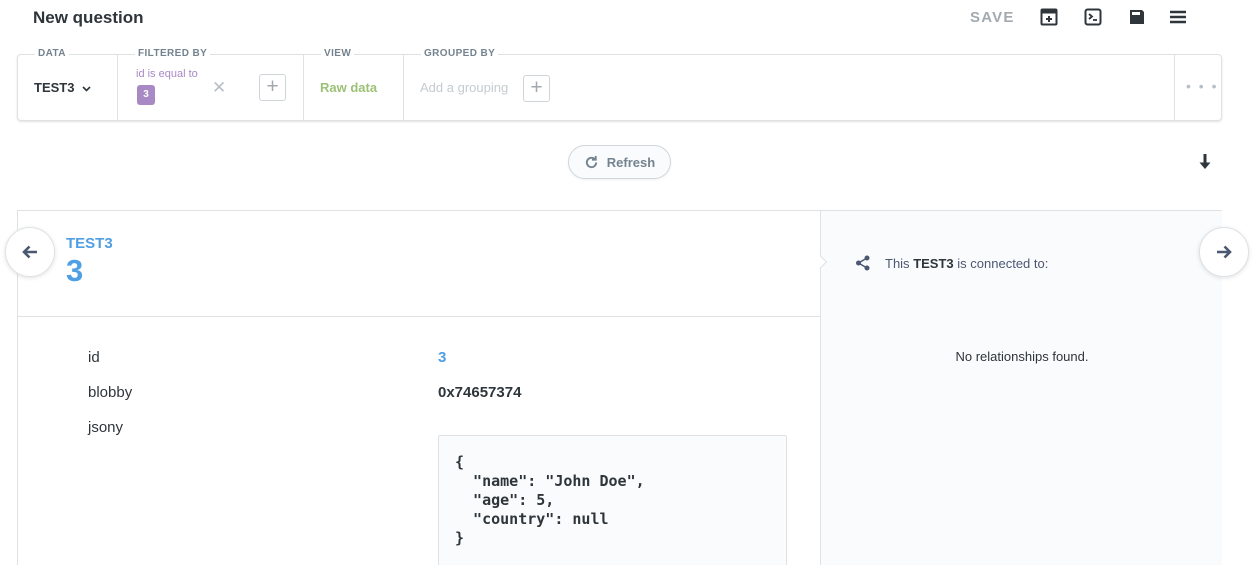 The image size is (1255, 565). Describe the element at coordinates (1093, 17) in the screenshot. I see `embed-icon` at that location.